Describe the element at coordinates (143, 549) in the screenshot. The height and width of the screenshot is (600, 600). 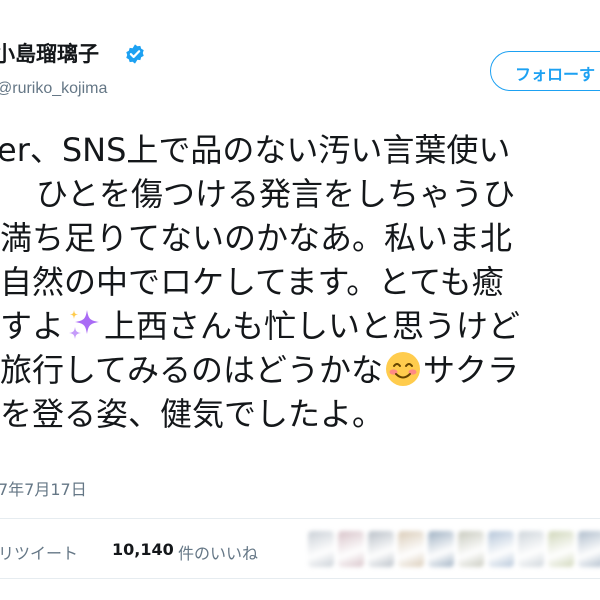
I see `likes-count: 10,140` at that location.